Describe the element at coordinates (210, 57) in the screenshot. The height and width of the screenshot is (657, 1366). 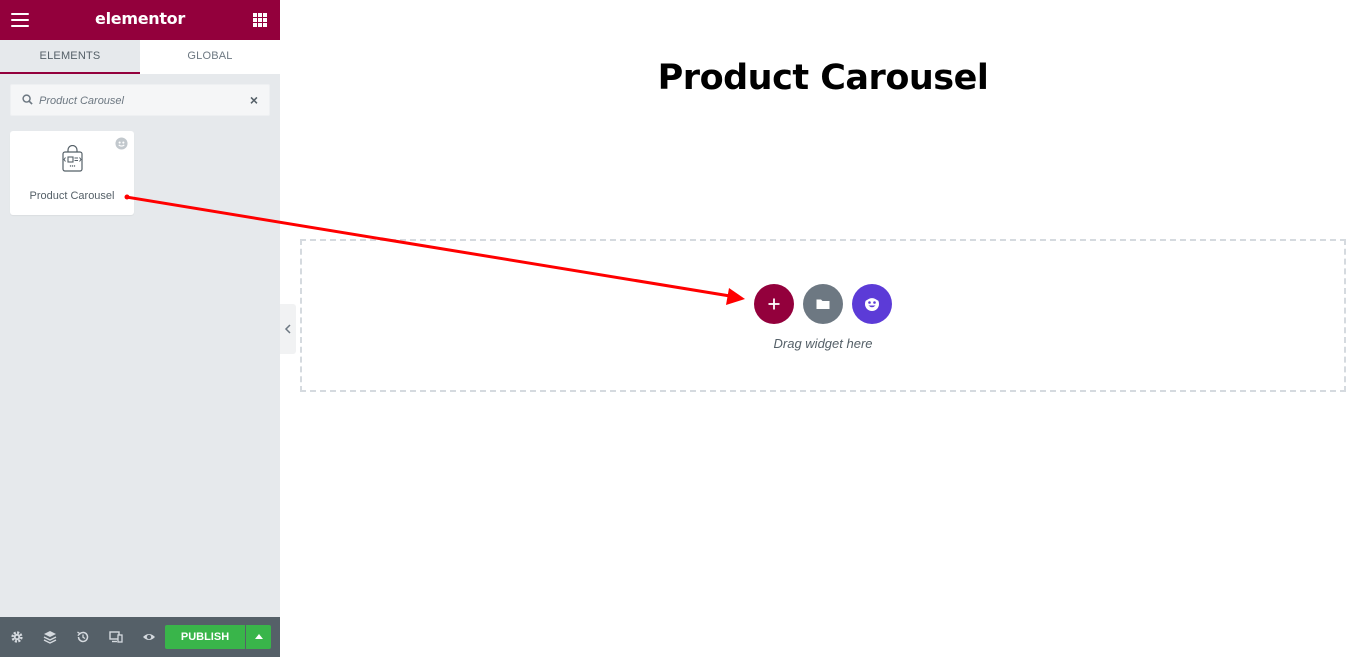
I see `tab-global: GLOBAL` at that location.